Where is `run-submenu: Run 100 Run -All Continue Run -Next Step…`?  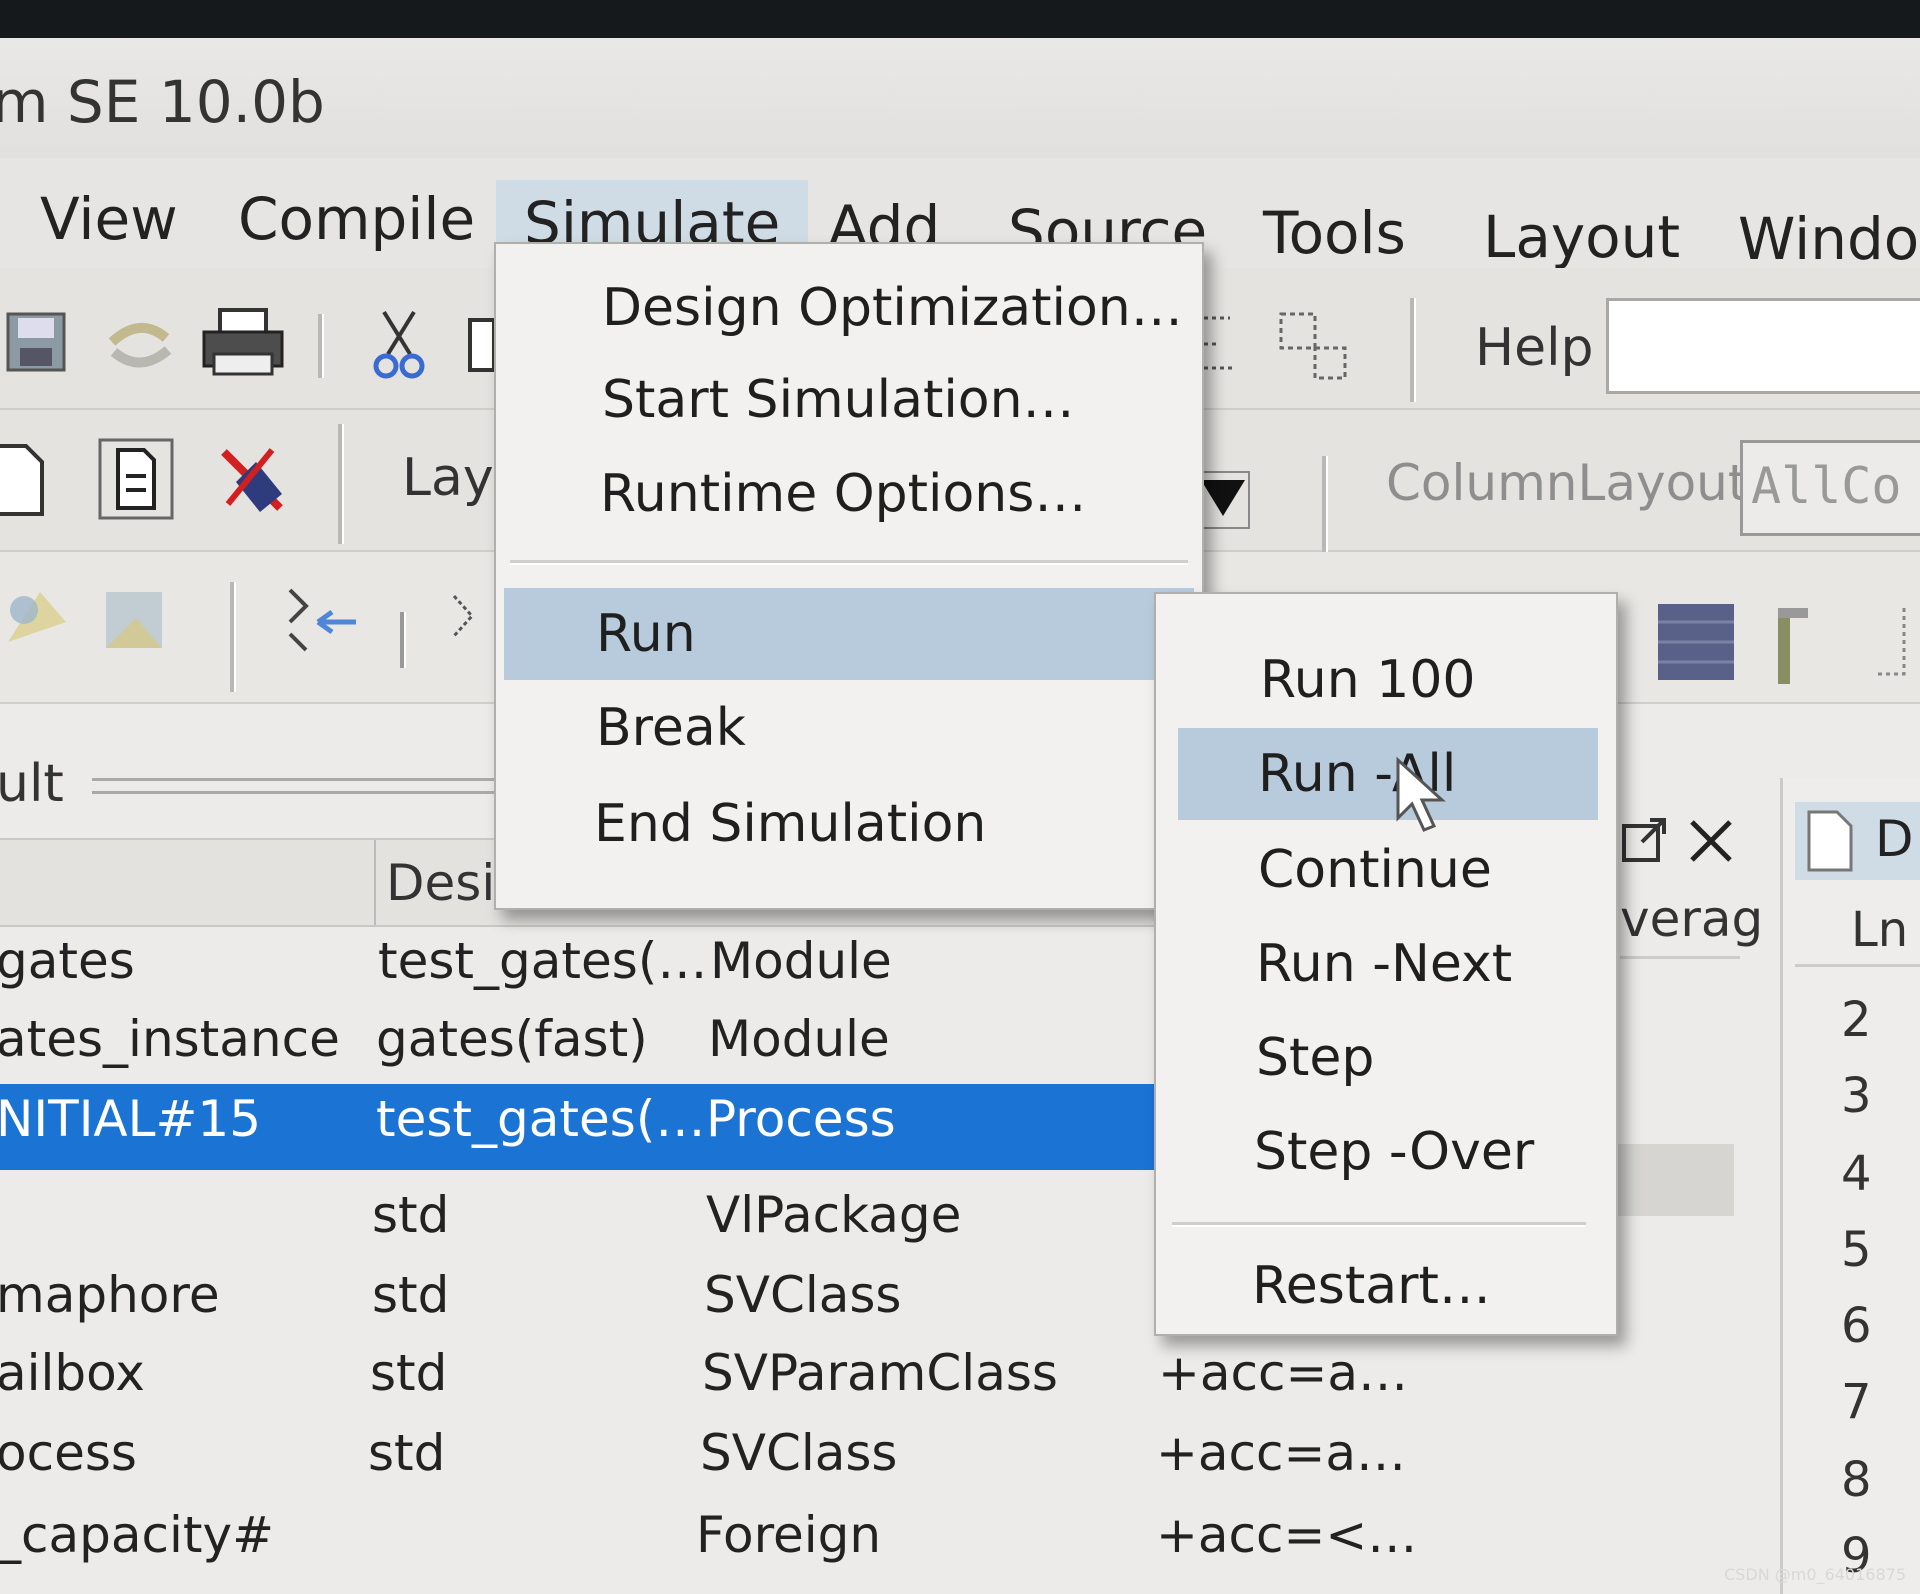 run-submenu: Run 100 Run -All Continue Run -Next Step… is located at coordinates (1386, 964).